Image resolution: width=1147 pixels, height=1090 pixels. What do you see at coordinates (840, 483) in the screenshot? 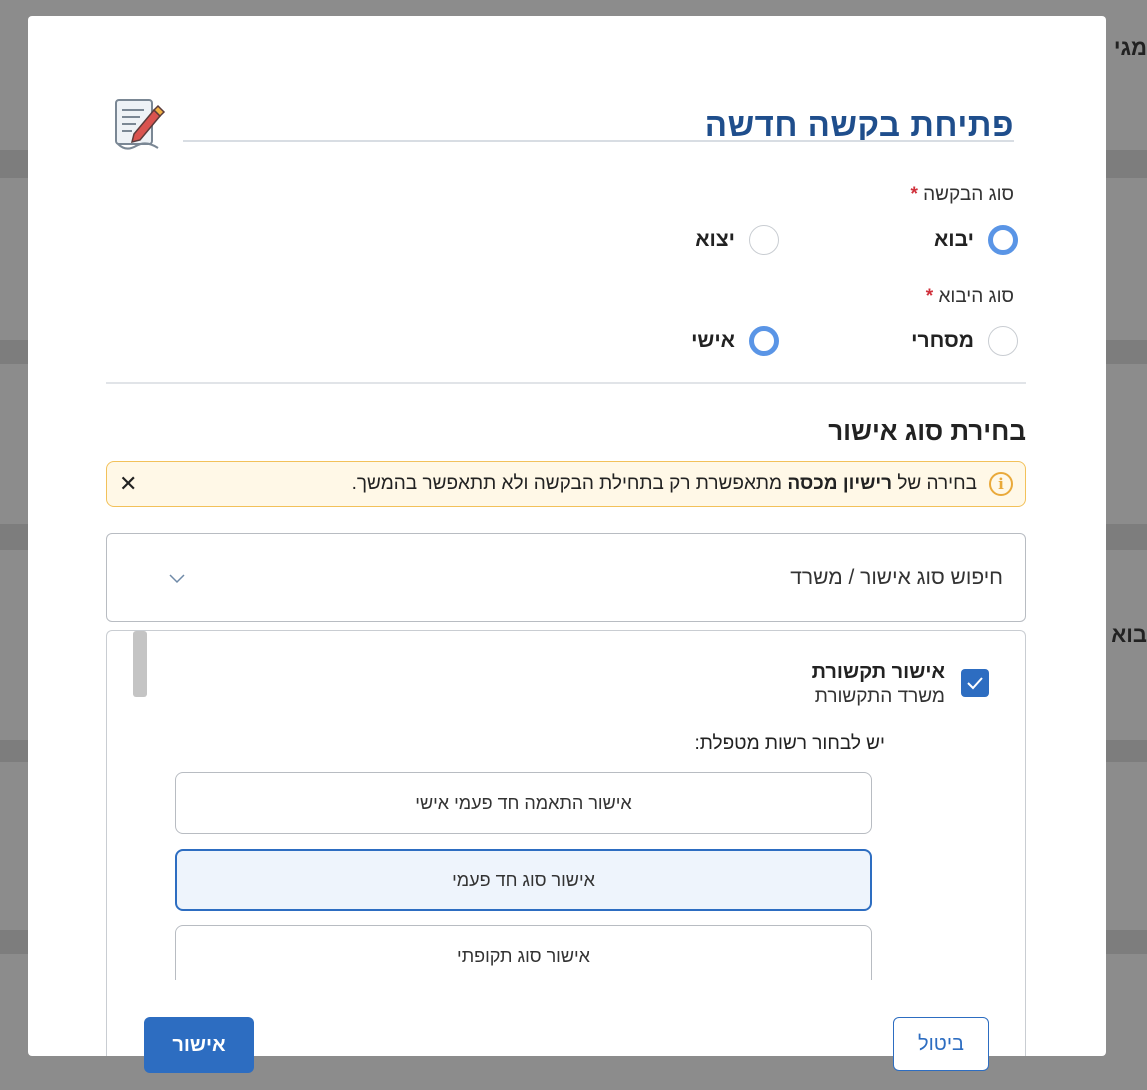
I see `warning-bold: רישיון מכסה` at bounding box center [840, 483].